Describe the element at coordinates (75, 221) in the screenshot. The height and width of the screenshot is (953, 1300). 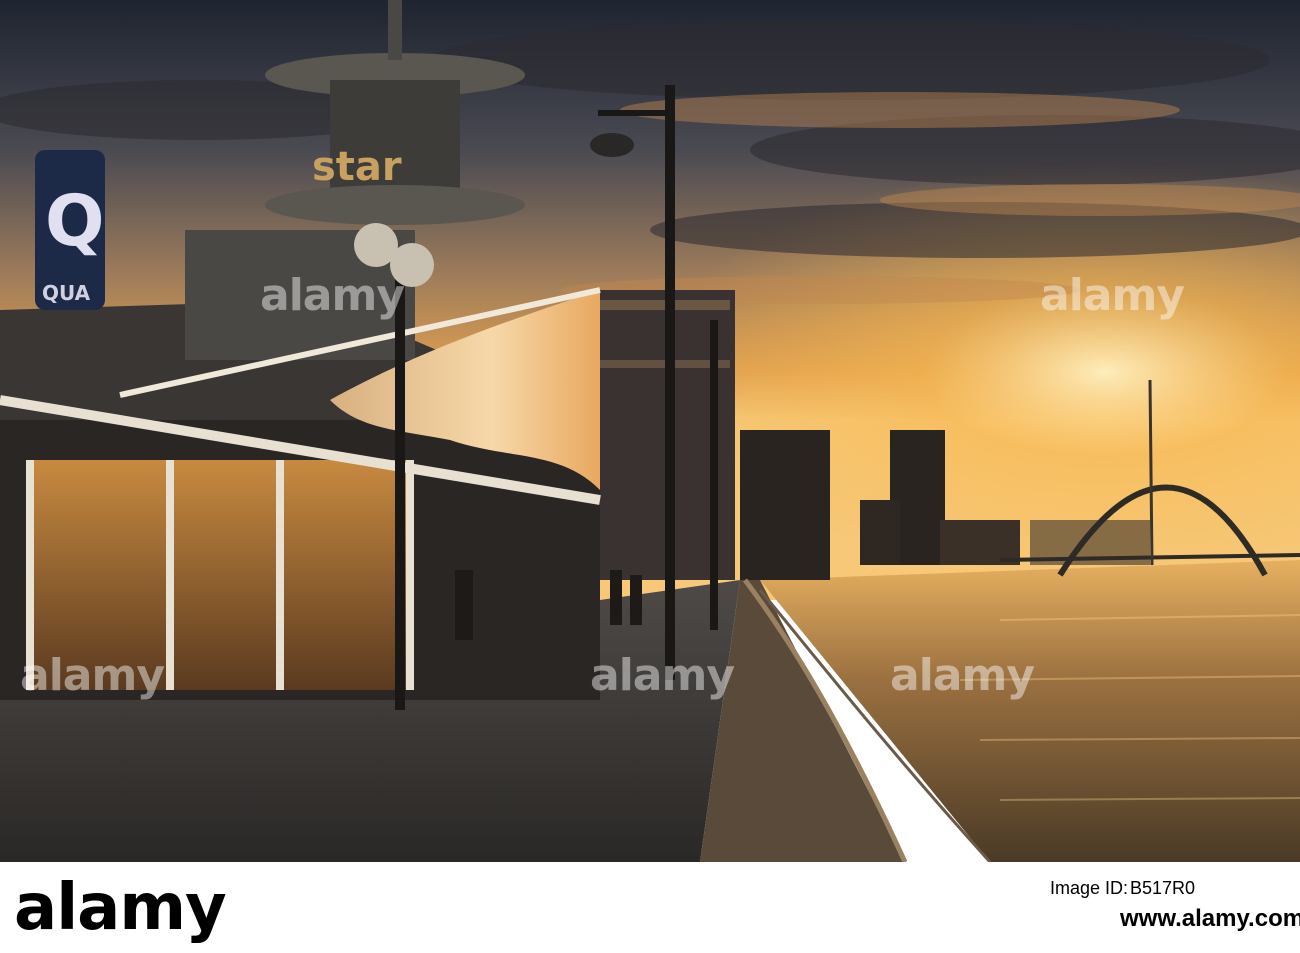
I see `svg-text: Q` at that location.